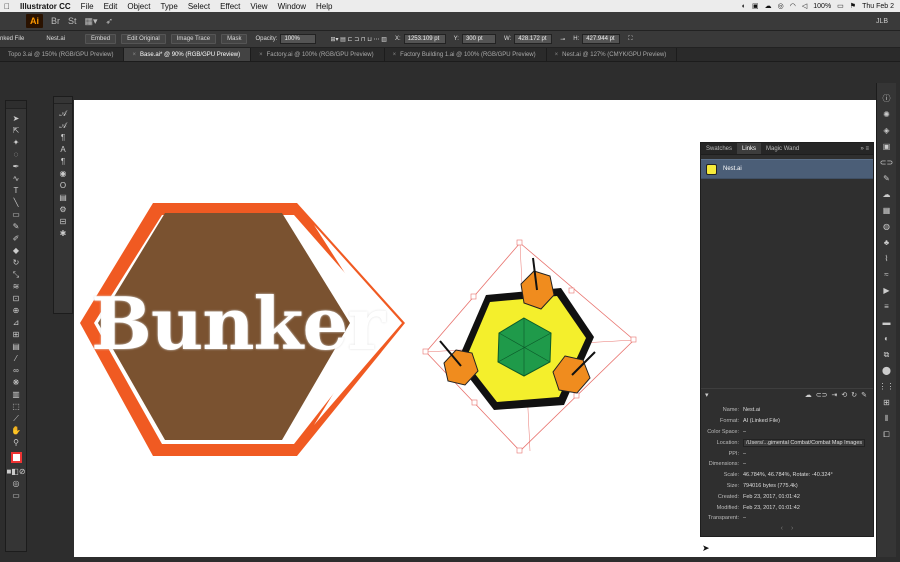 Image resolution: width=900 pixels, height=562 pixels. Describe the element at coordinates (16, 334) in the screenshot. I see `mesh-tool-icon: ⊞` at that location.